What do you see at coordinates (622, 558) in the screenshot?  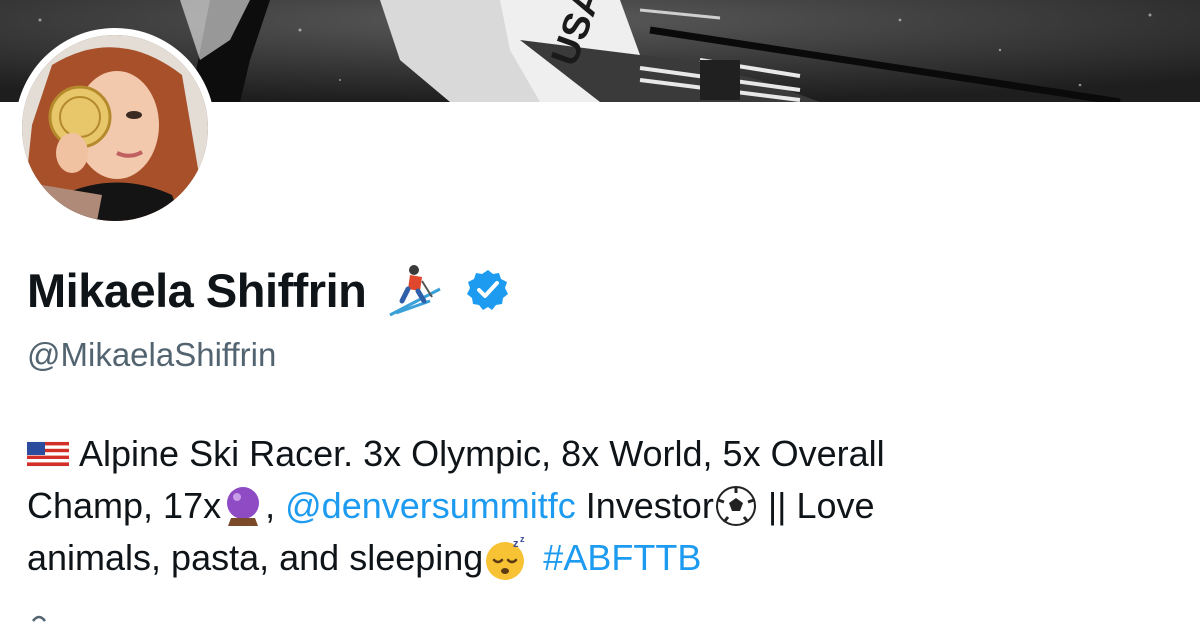 I see `hashtag-link: #ABFTTB` at bounding box center [622, 558].